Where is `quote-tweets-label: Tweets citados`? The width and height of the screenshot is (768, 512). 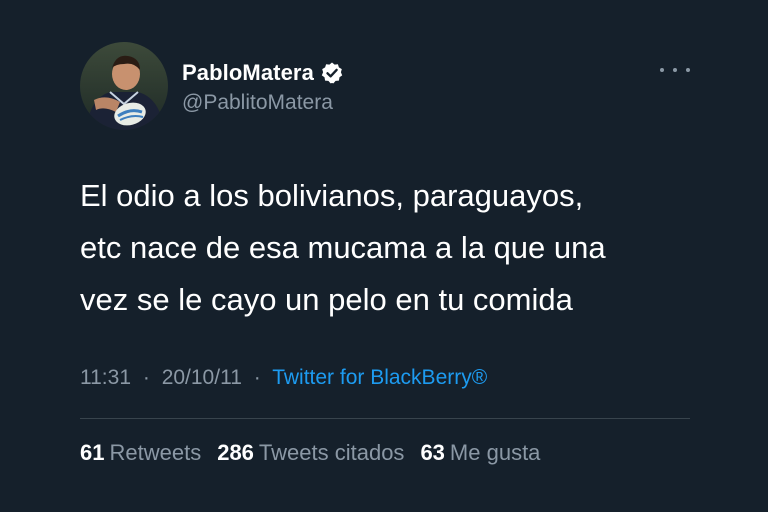
quote-tweets-label: Tweets citados is located at coordinates (331, 452).